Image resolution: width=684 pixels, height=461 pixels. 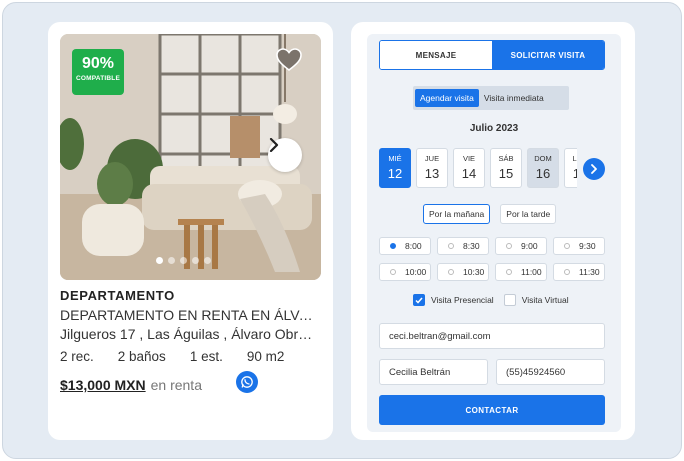 I want to click on favorite-heart-icon, so click(x=289, y=60).